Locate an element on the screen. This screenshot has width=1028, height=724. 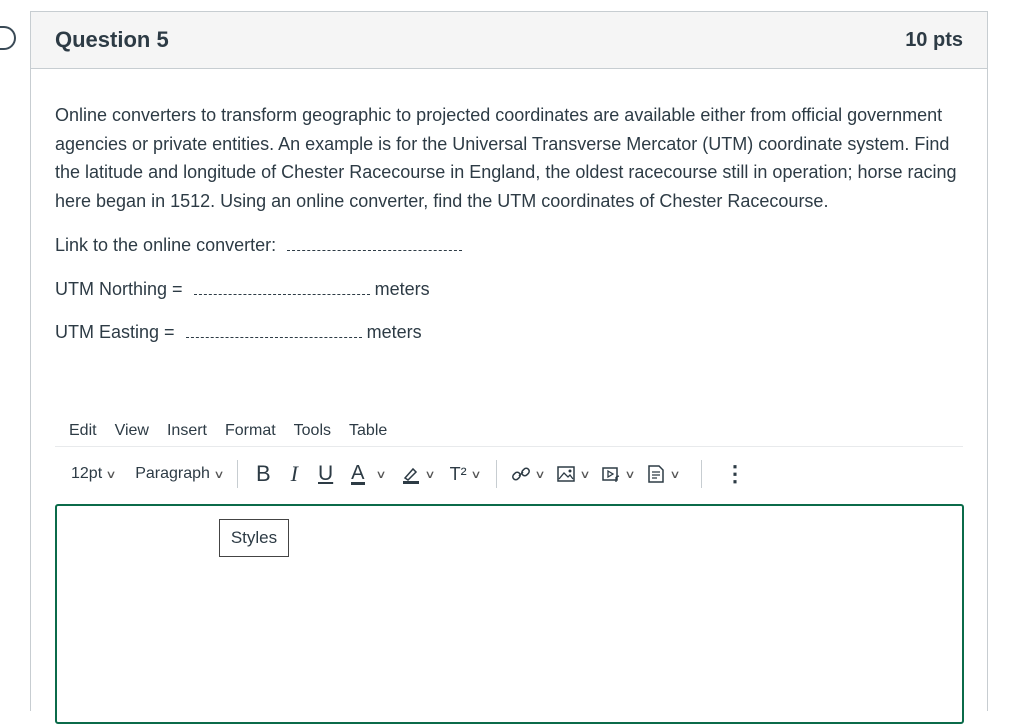
italic-button: I is located at coordinates (294, 474).